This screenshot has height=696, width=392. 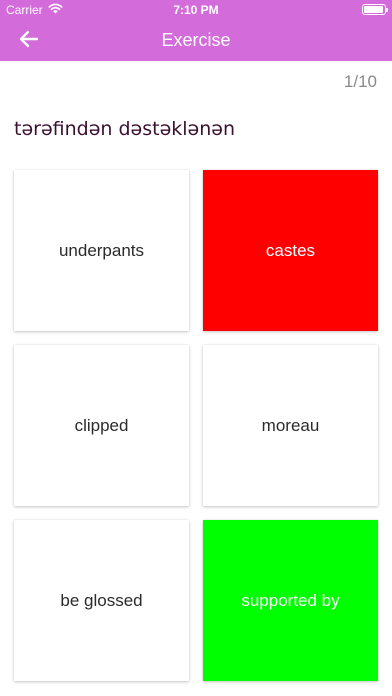 What do you see at coordinates (101, 600) in the screenshot?
I see `answer-option-be-glossed: be glossed` at bounding box center [101, 600].